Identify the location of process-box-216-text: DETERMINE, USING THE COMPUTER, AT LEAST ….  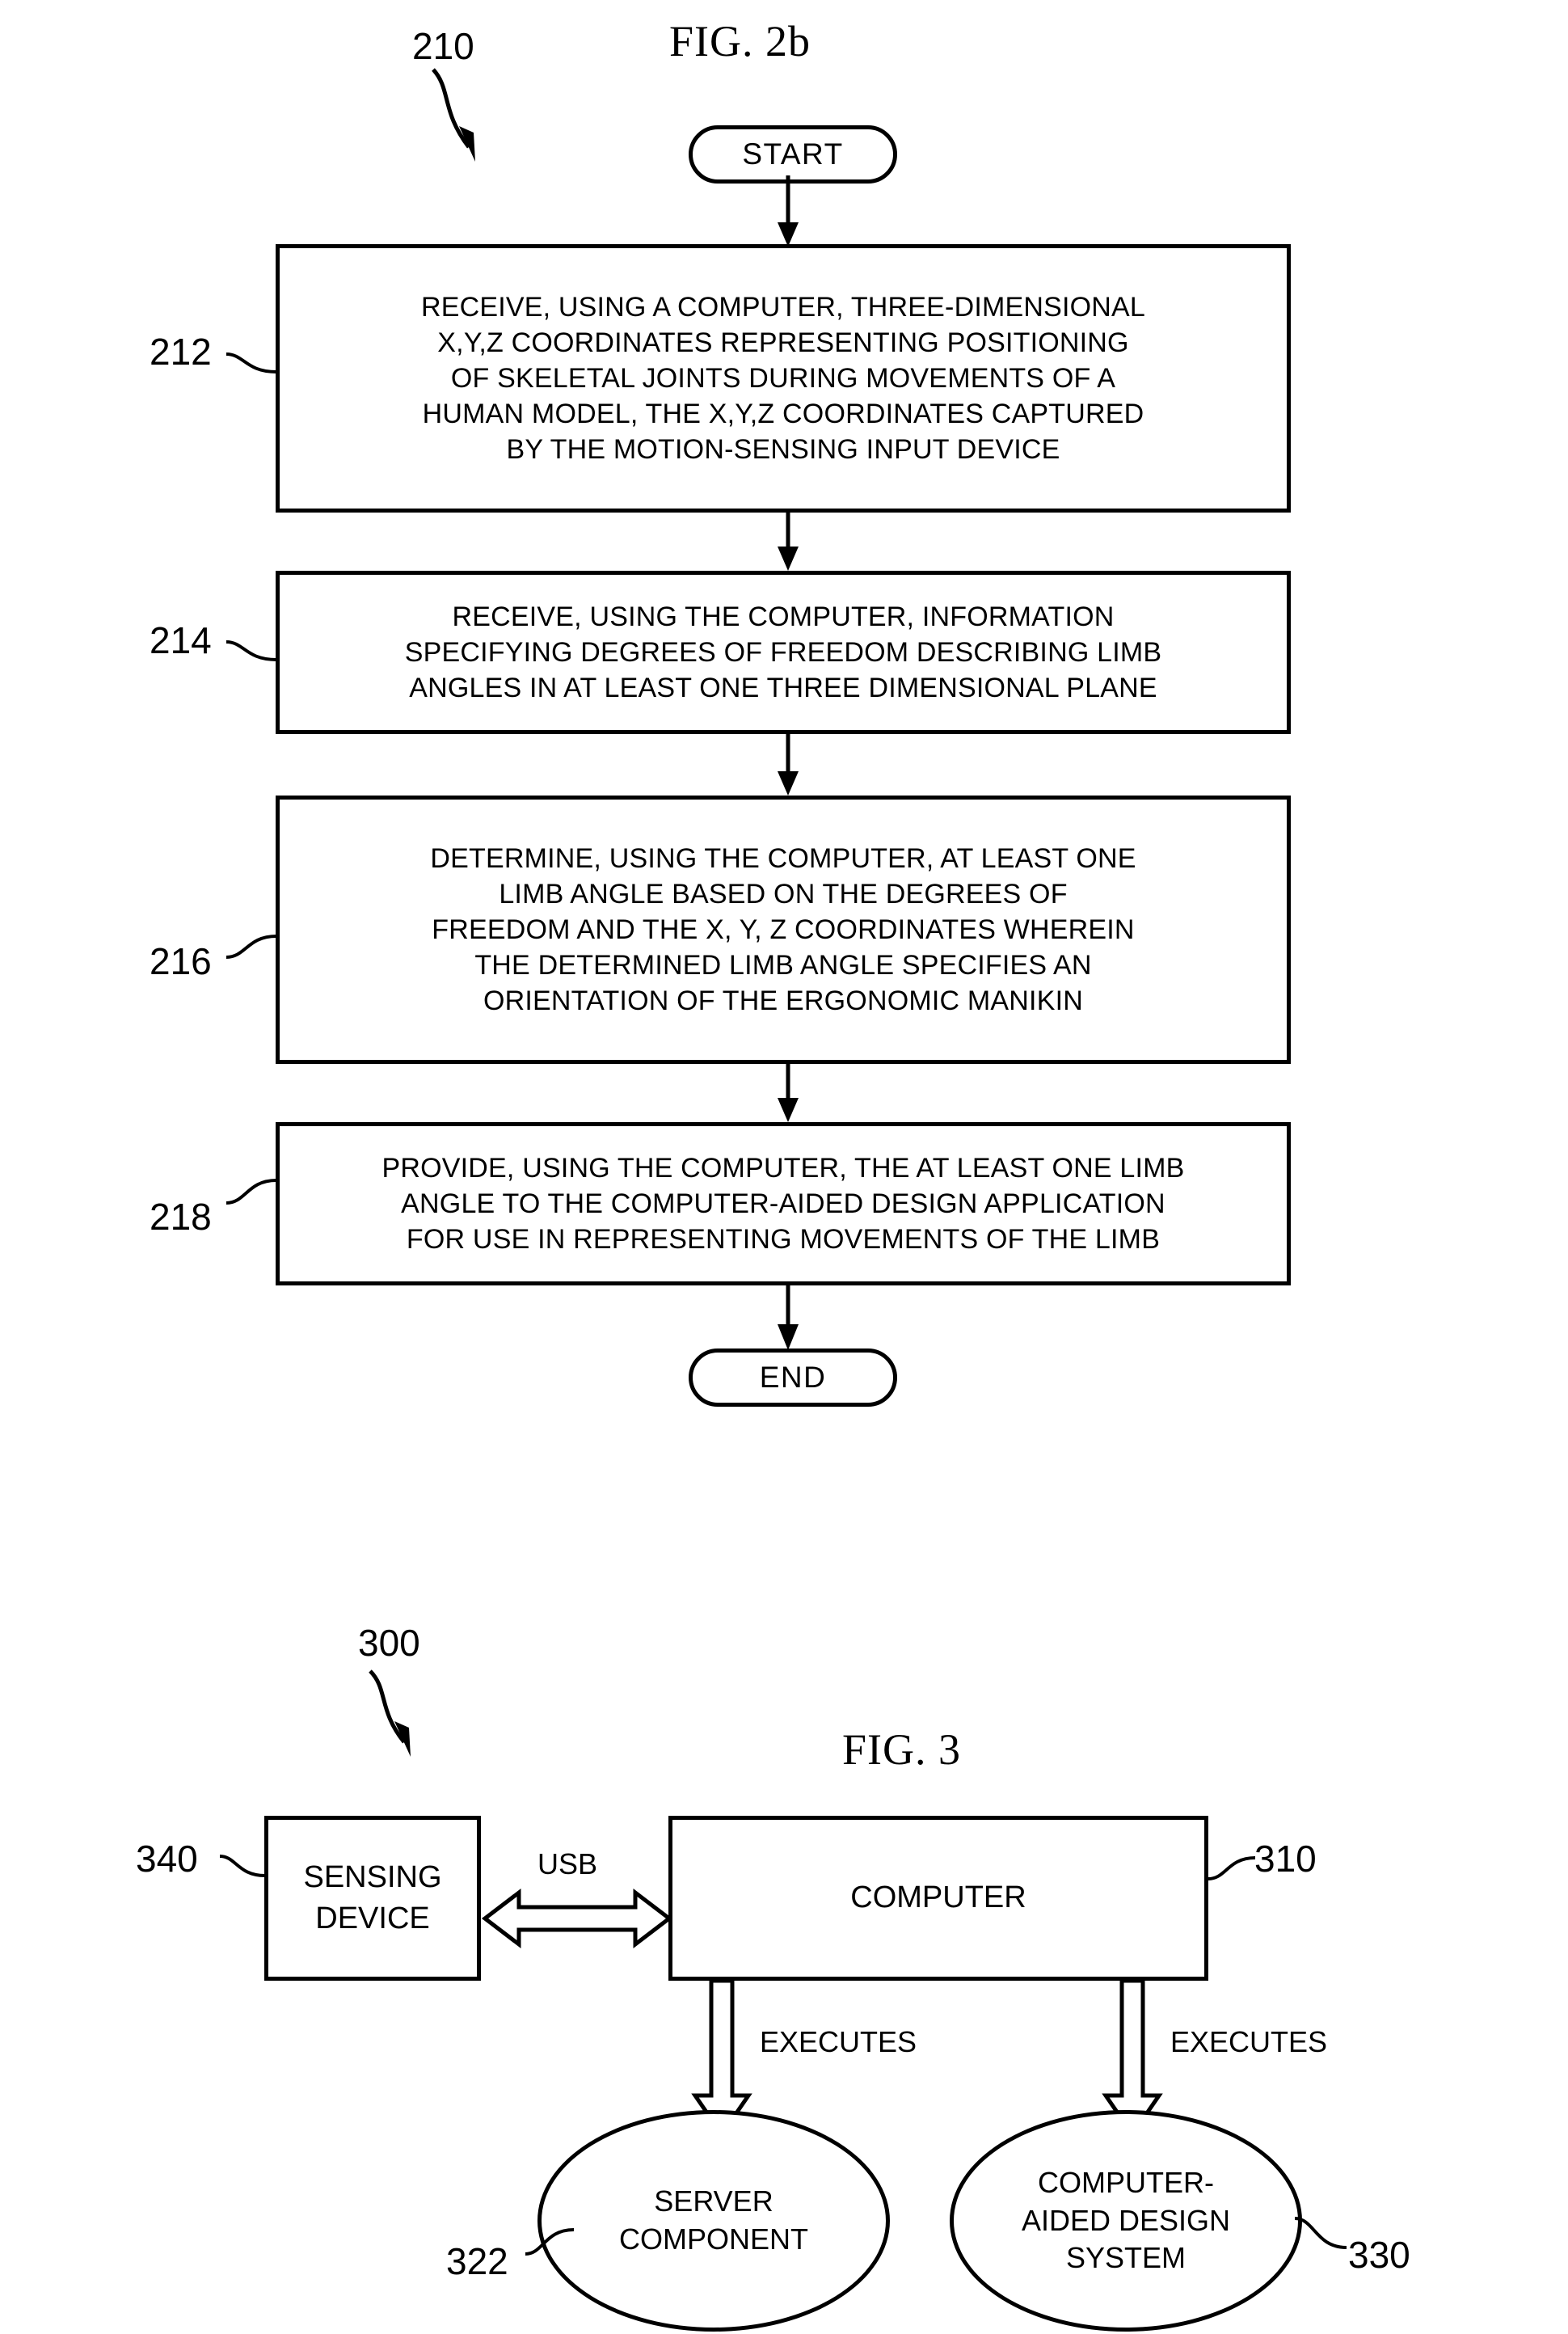
(783, 929).